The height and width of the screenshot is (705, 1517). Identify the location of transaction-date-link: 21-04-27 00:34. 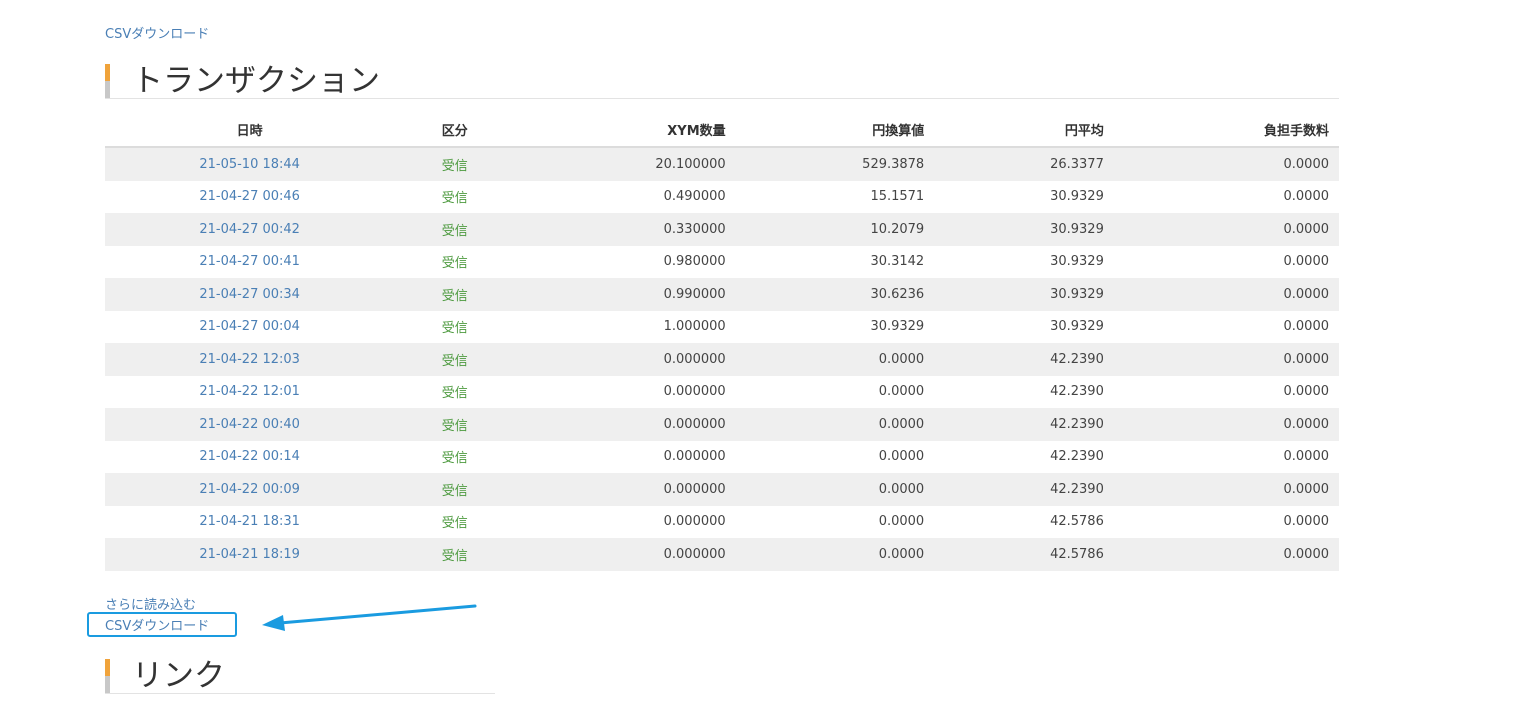
(249, 294).